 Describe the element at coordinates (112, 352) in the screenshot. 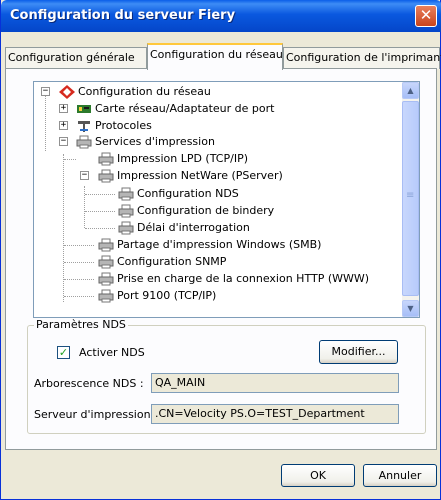

I see `enable-nds-label: Activer NDS` at that location.